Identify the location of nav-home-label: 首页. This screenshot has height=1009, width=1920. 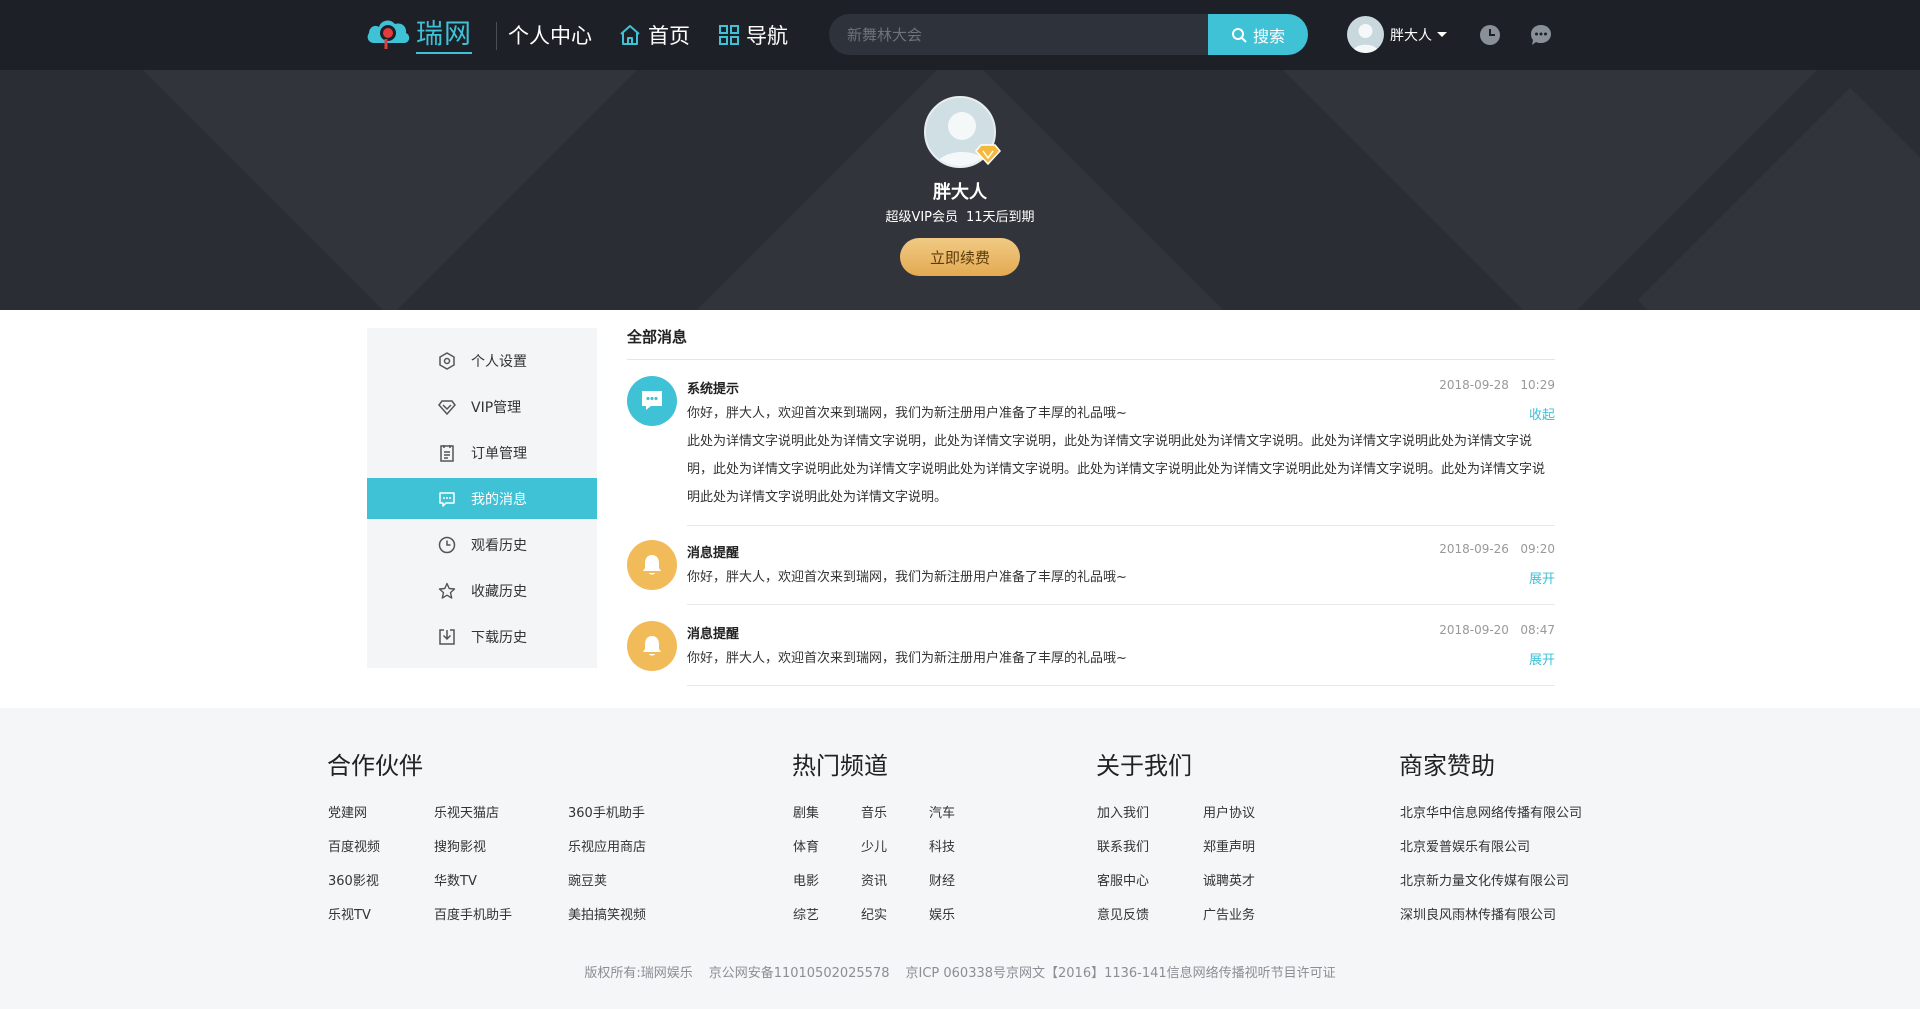
(669, 36).